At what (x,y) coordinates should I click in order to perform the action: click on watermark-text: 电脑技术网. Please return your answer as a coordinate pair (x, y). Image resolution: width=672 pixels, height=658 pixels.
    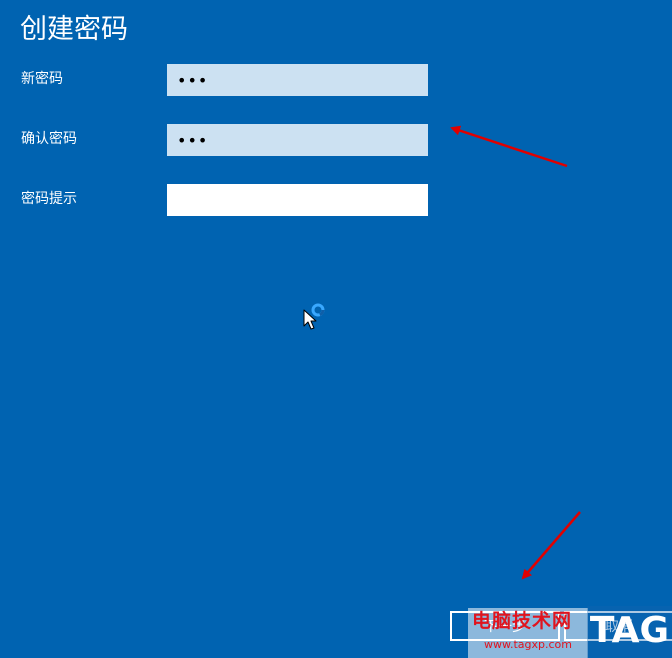
    Looking at the image, I should click on (522, 621).